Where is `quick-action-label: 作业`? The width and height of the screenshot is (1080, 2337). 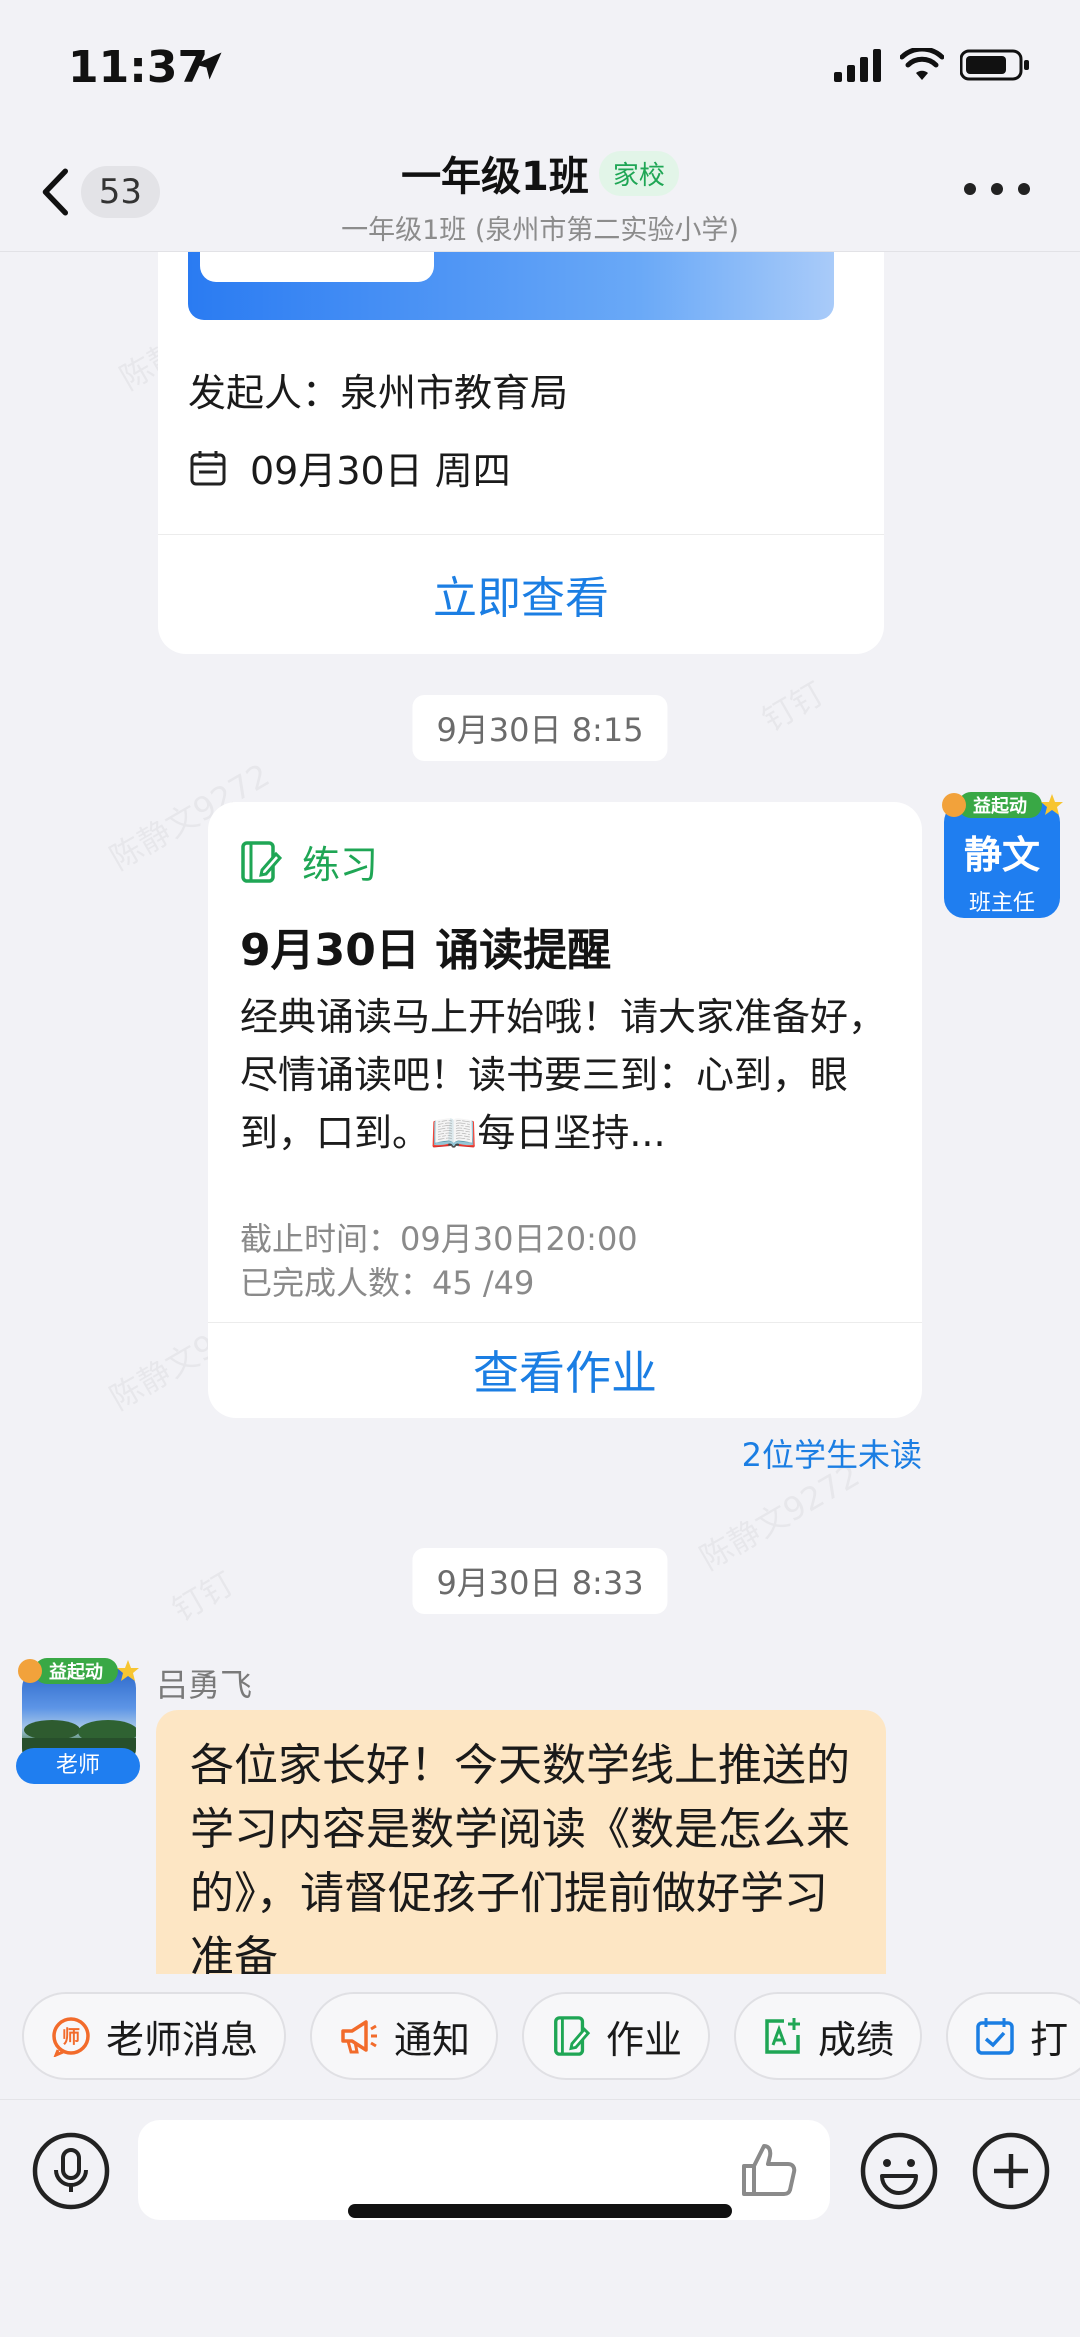 quick-action-label: 作业 is located at coordinates (644, 2039).